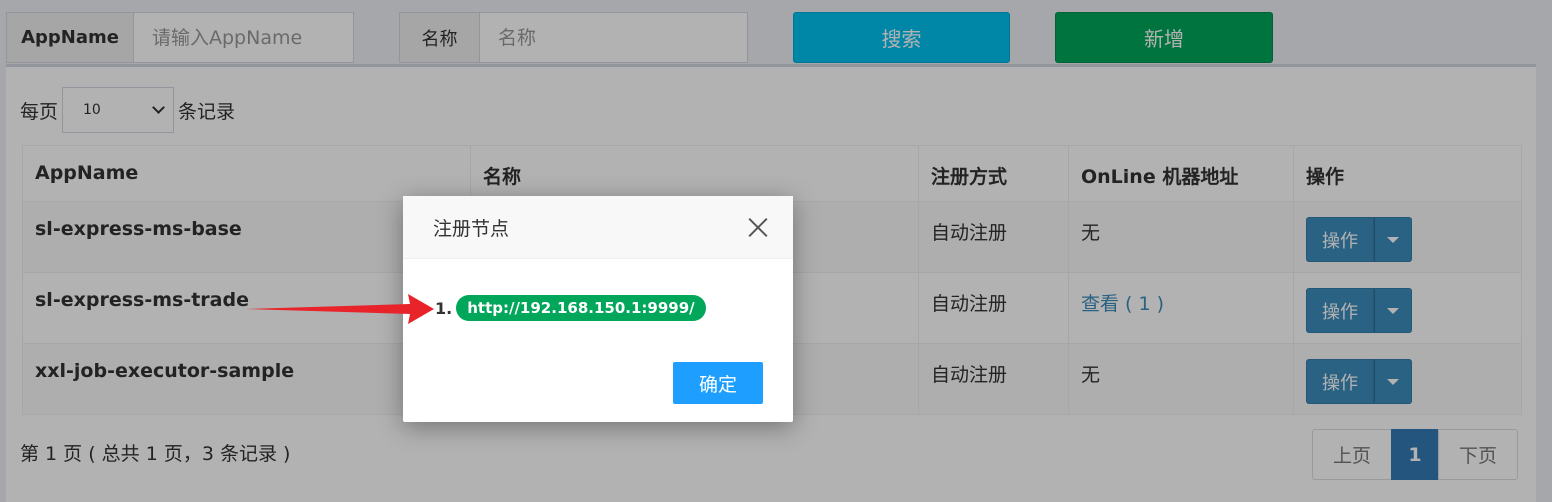 This screenshot has height=502, width=1552. I want to click on annotation-arrow-icon, so click(339, 309).